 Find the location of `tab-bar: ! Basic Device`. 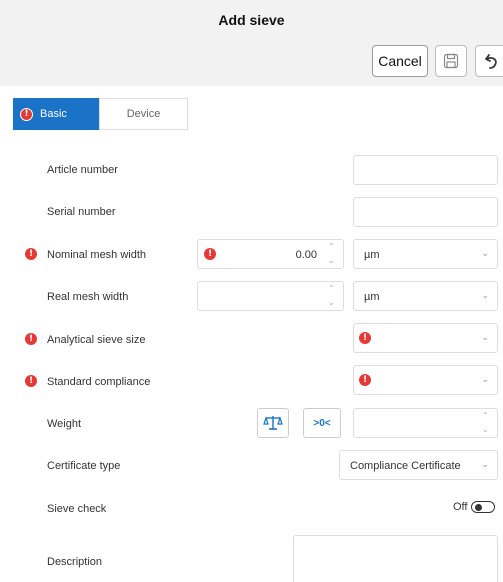

tab-bar: ! Basic Device is located at coordinates (100, 114).